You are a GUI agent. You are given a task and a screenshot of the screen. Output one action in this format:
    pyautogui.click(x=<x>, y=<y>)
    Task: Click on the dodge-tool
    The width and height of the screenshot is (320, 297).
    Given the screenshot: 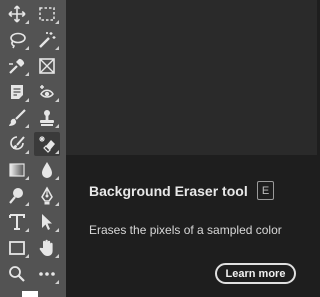 What is the action you would take?
    pyautogui.click(x=17, y=196)
    